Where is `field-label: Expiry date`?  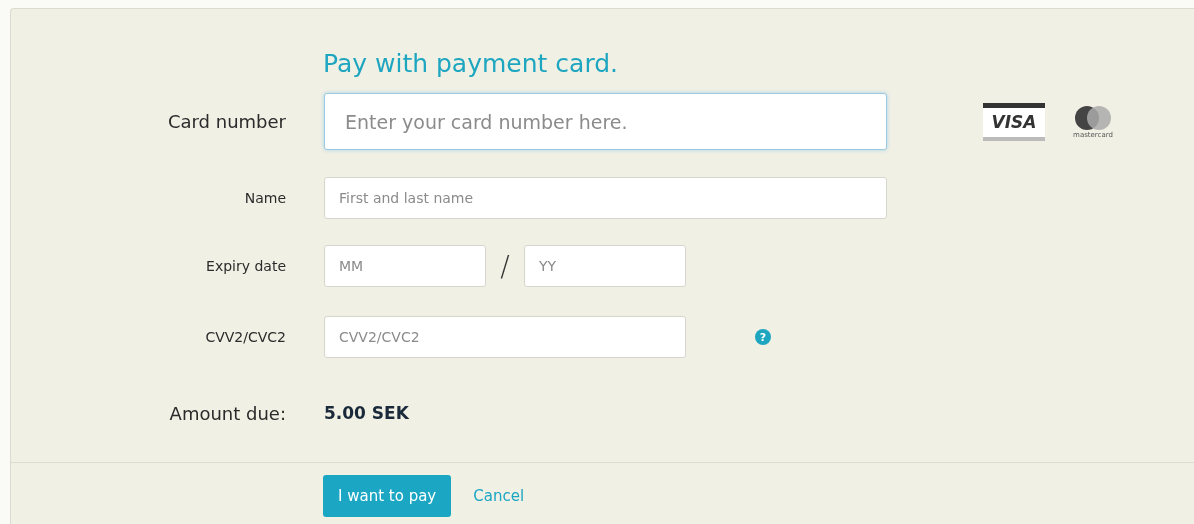 field-label: Expiry date is located at coordinates (245, 266).